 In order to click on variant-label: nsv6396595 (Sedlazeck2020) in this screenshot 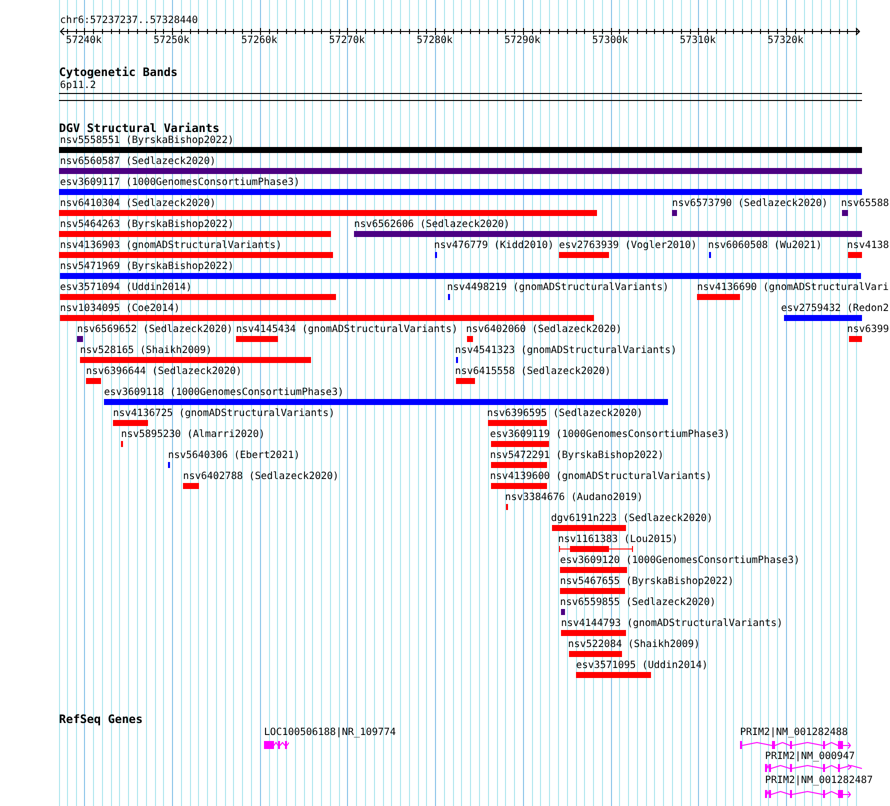, I will do `click(565, 414)`.